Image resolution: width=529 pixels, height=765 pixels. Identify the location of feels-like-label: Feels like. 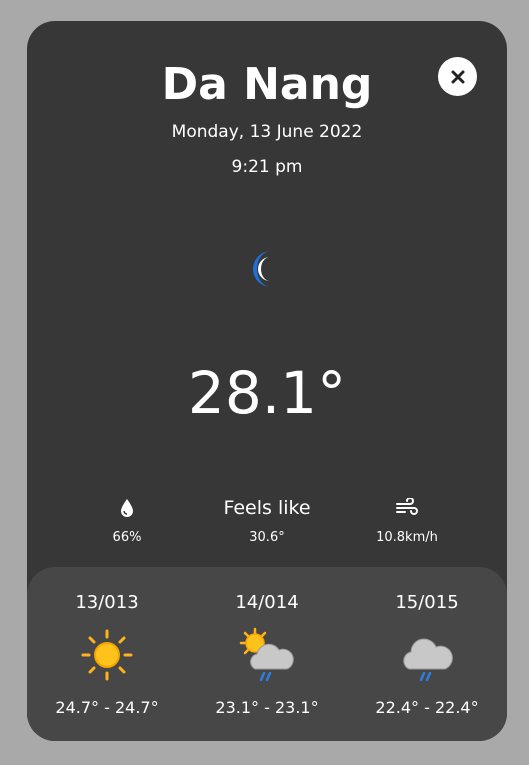
(267, 508).